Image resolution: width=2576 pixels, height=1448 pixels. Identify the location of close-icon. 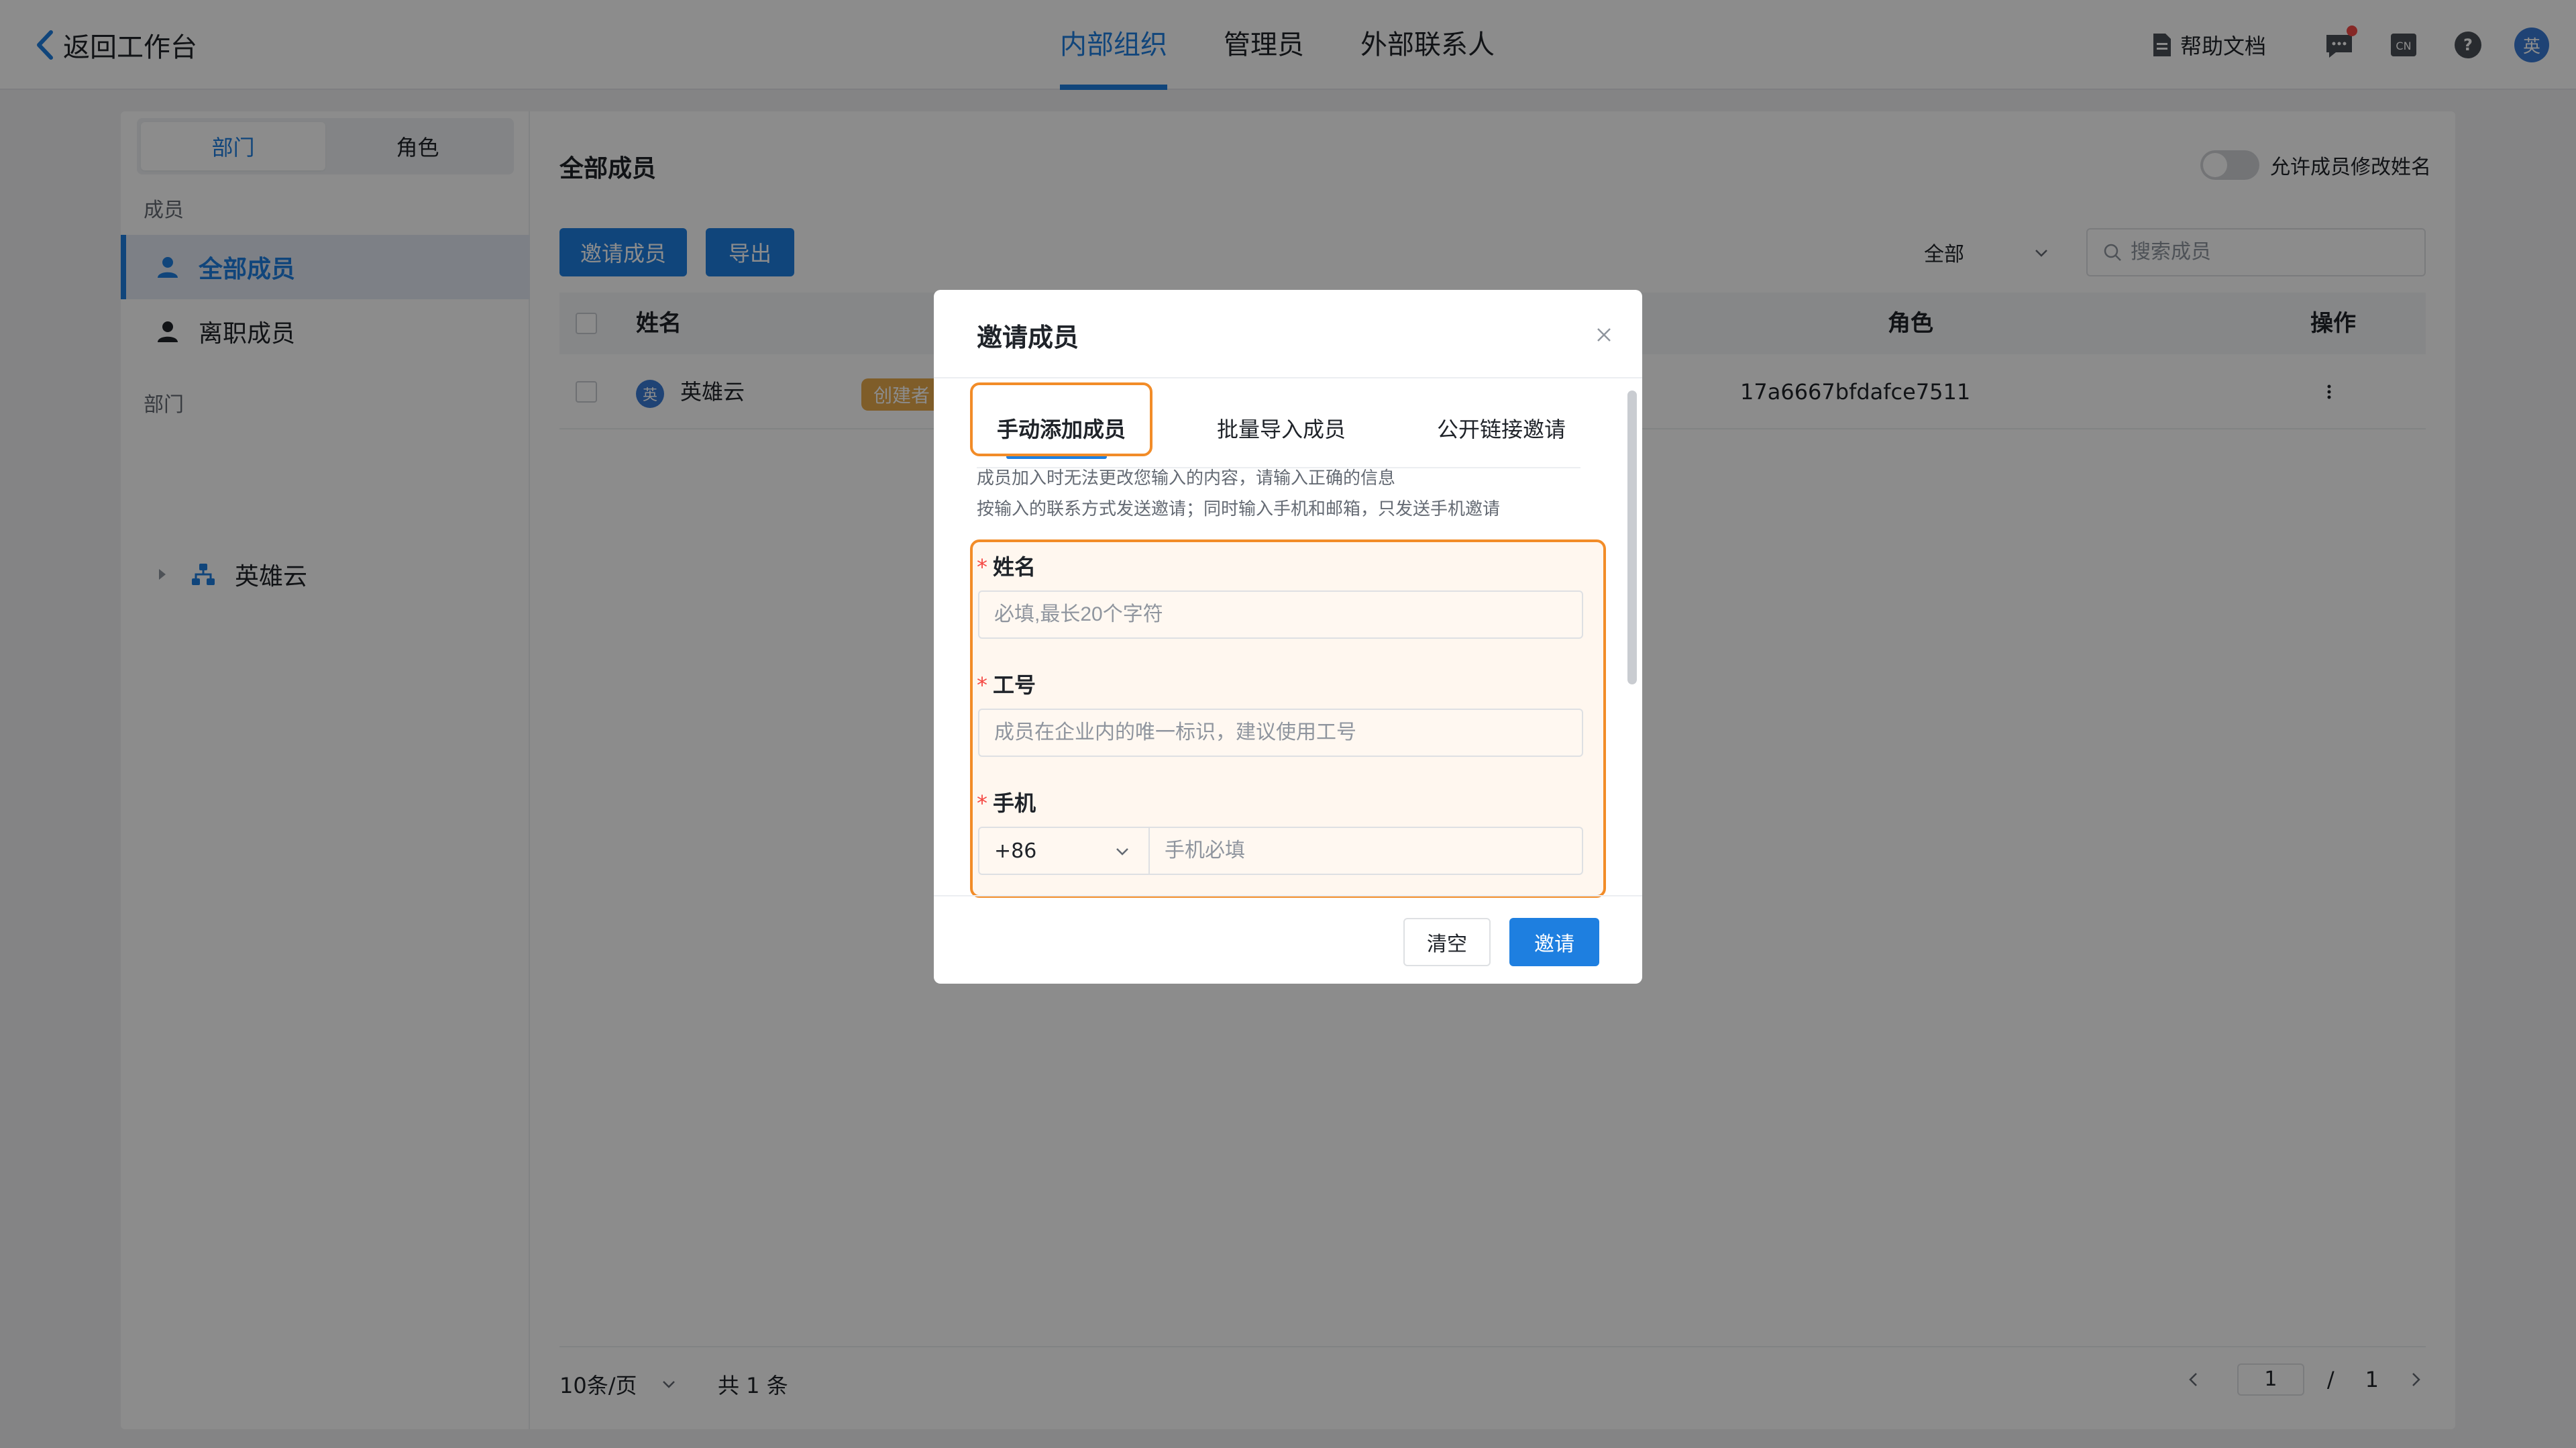
(1604, 334).